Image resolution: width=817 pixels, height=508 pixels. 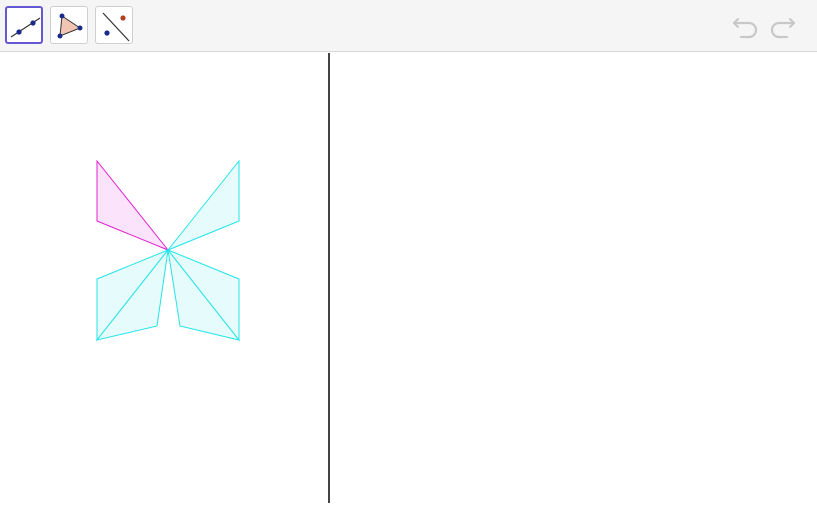 I want to click on reflect-about-line-icon, so click(x=116, y=27).